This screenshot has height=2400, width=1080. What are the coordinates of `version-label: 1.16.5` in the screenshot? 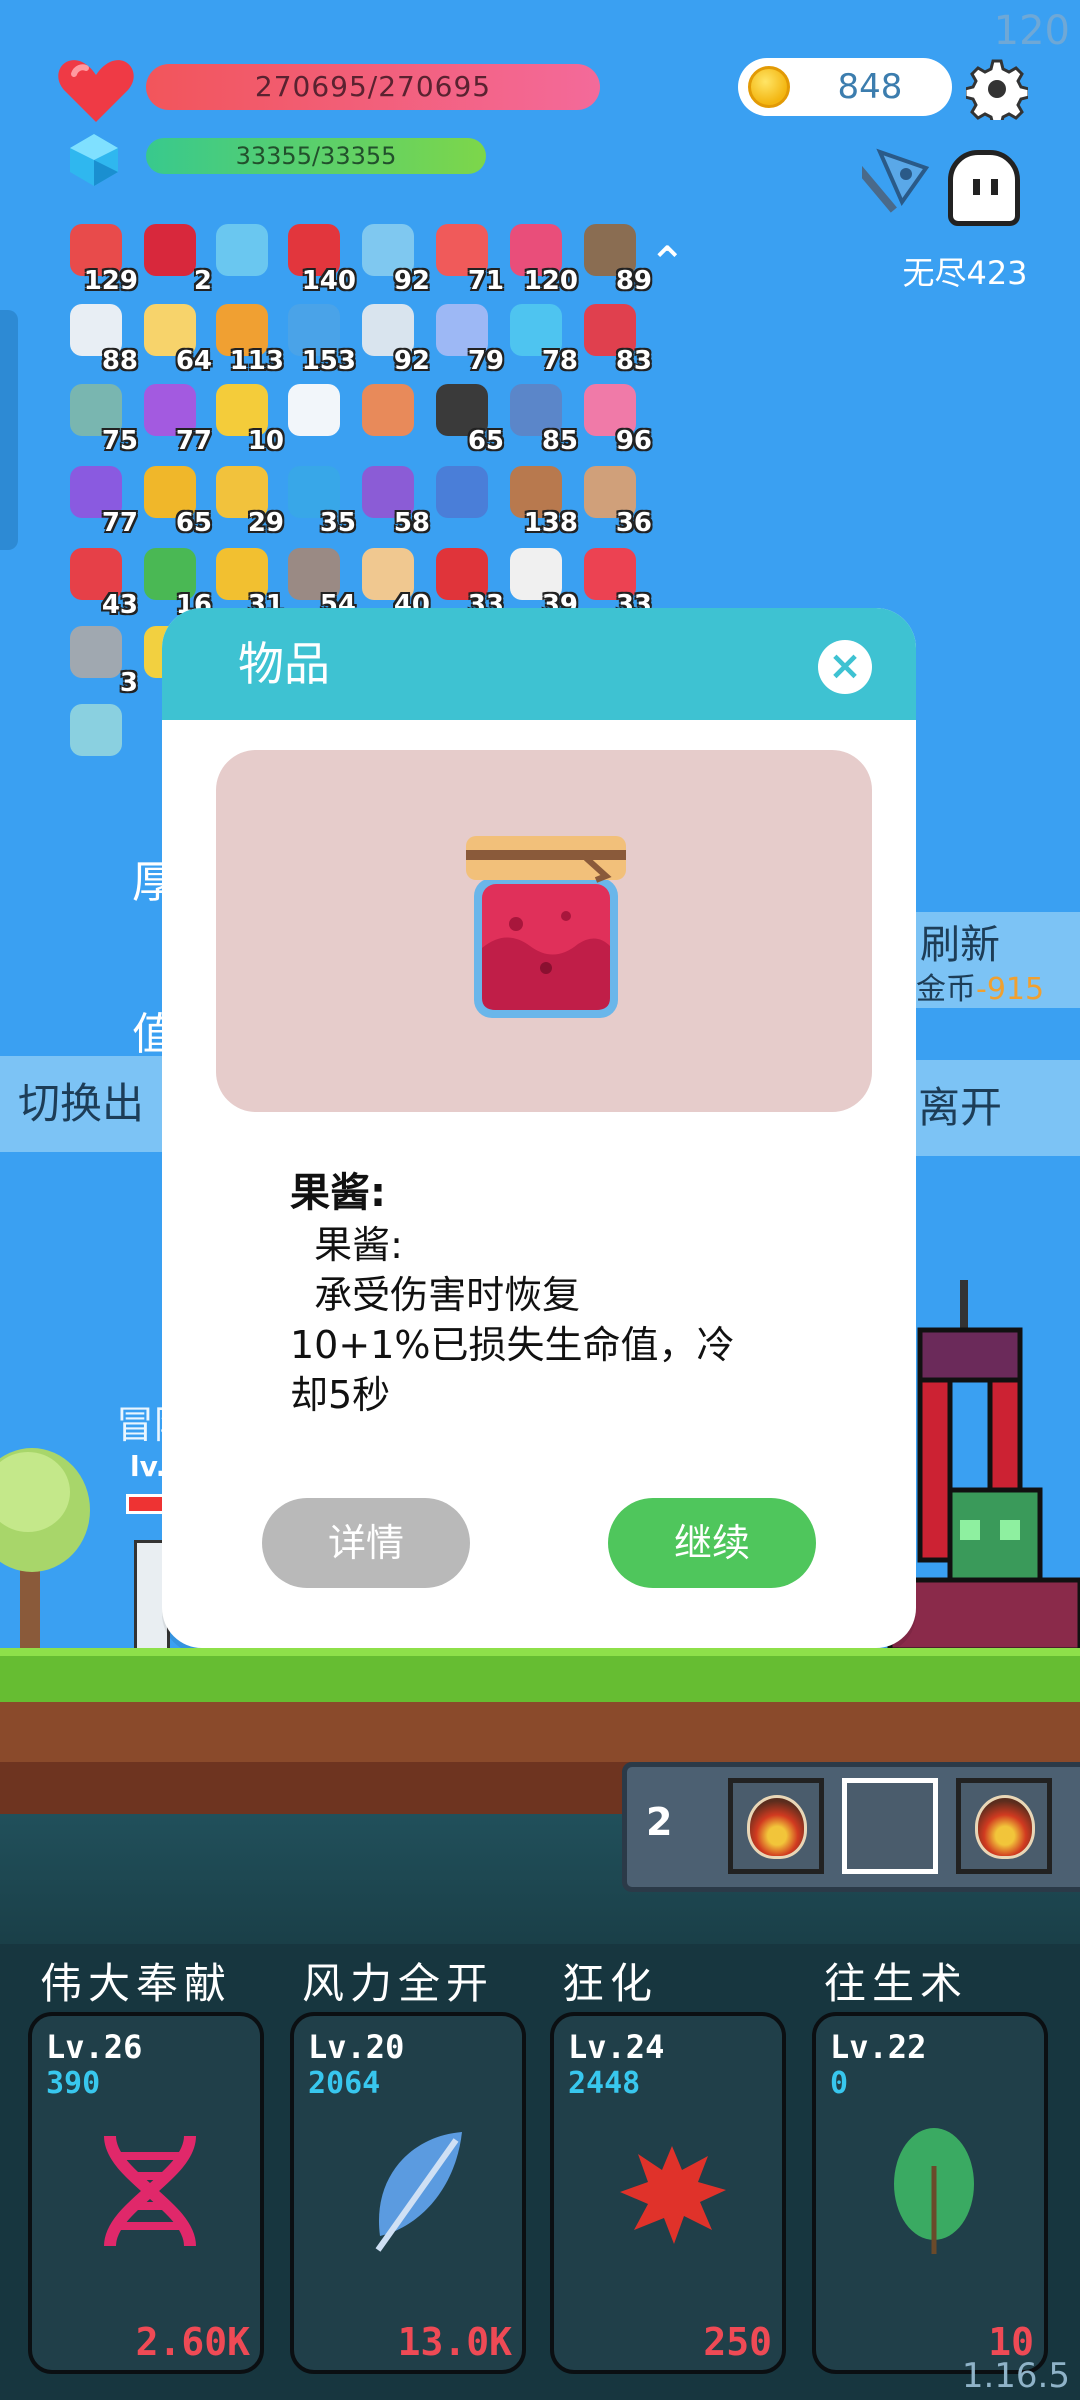 It's located at (1015, 2376).